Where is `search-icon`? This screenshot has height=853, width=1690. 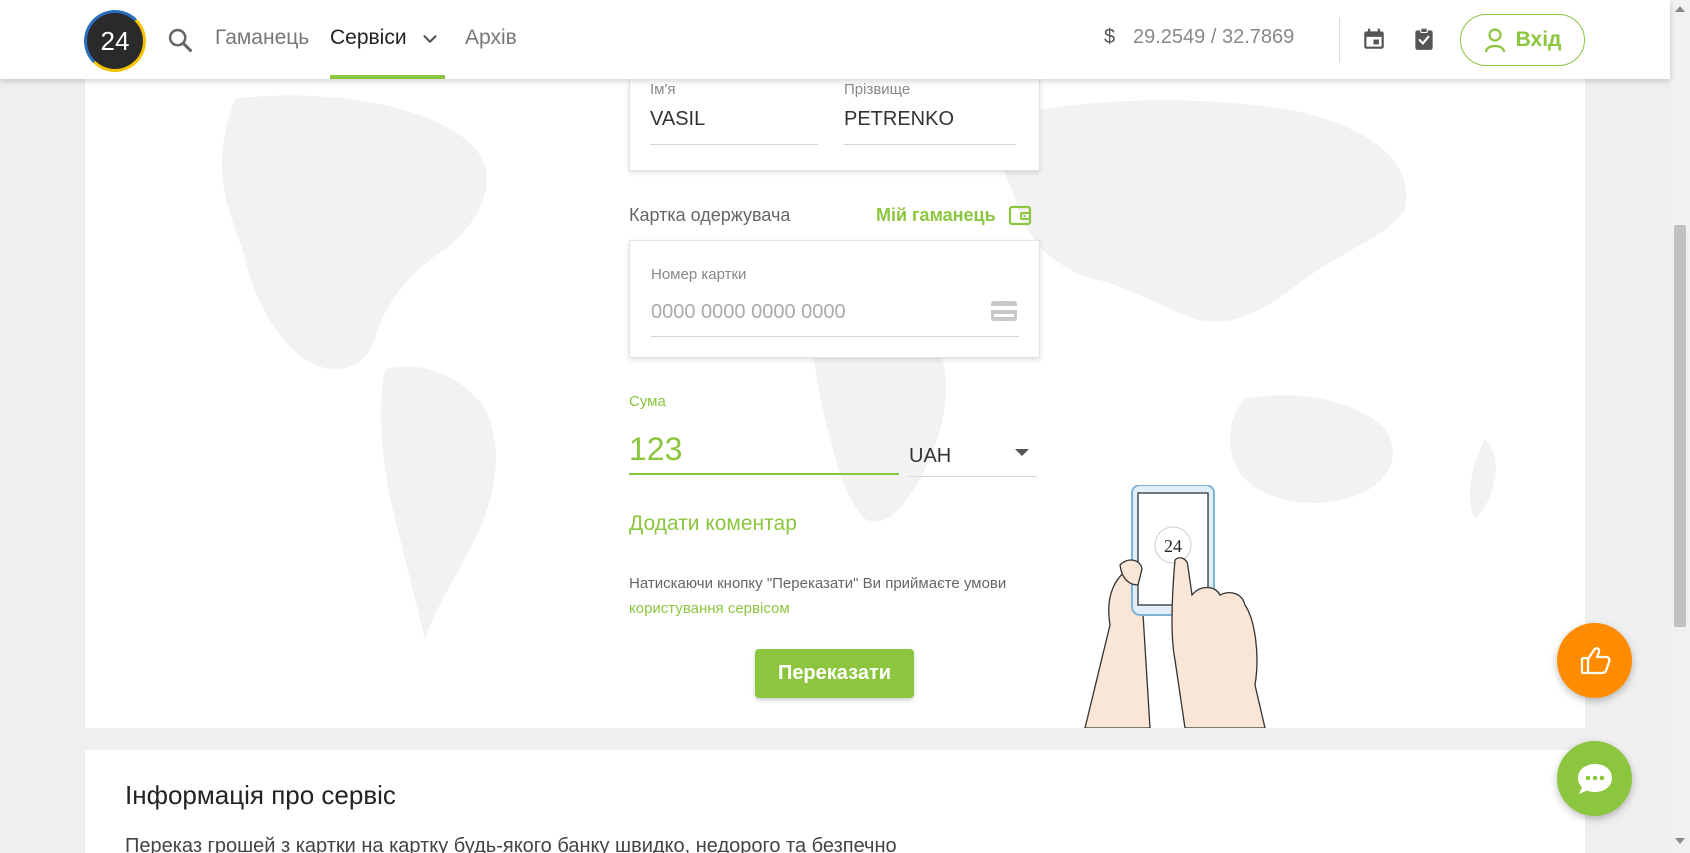
search-icon is located at coordinates (180, 40).